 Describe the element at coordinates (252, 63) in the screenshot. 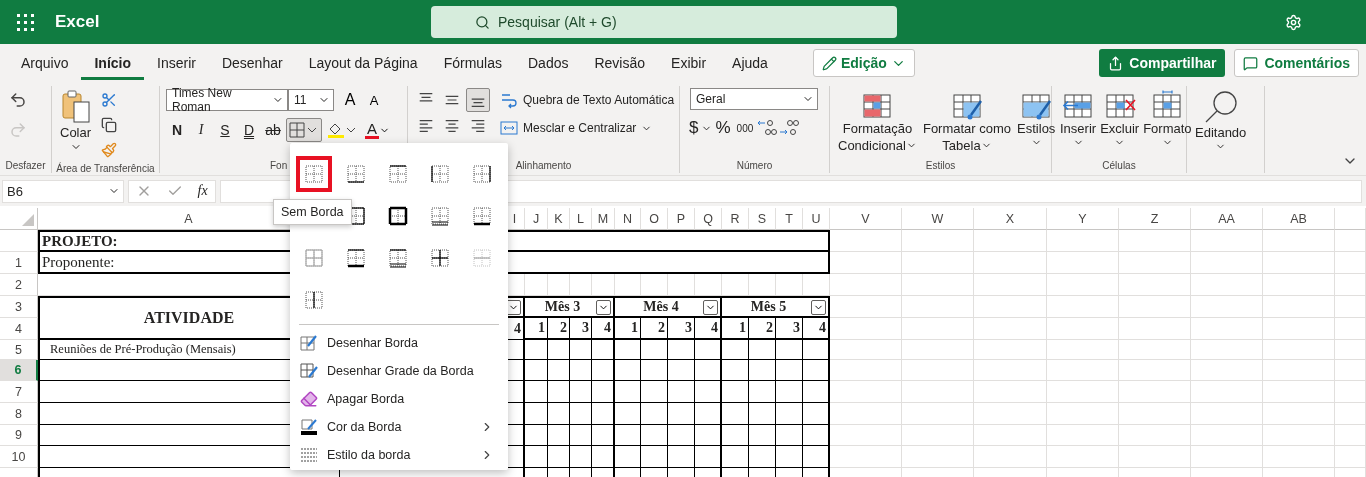

I see `ribbon-tab: Desenhar` at that location.